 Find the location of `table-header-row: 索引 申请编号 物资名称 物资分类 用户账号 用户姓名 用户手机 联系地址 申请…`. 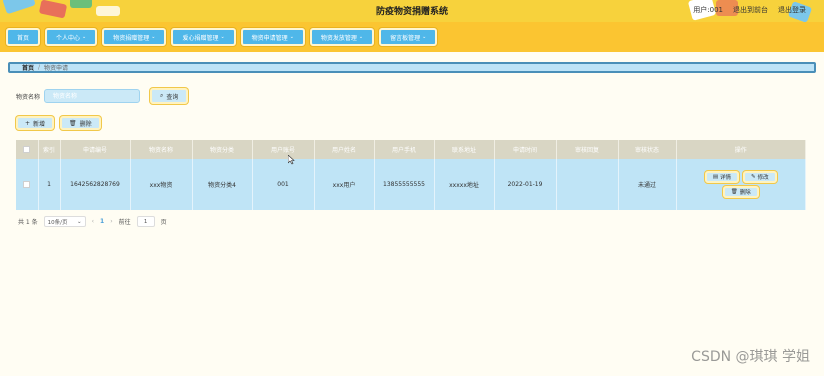

table-header-row: 索引 申请编号 物资名称 物资分类 用户账号 用户姓名 用户手机 联系地址 申请… is located at coordinates (411, 149).